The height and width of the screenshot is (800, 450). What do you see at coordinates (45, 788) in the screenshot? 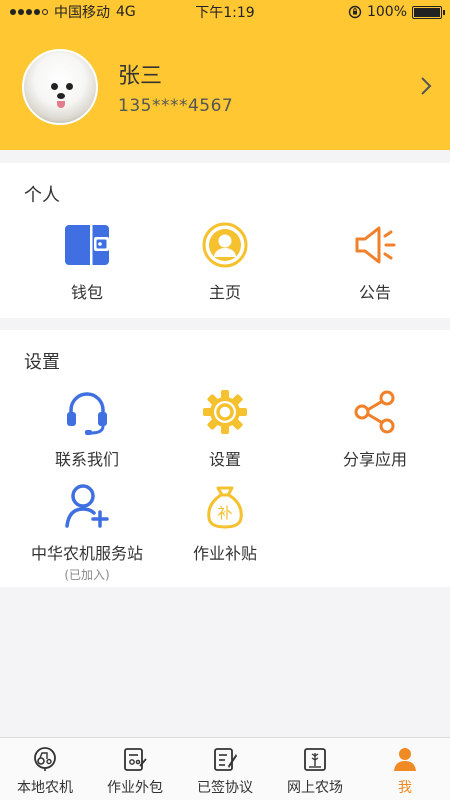
I see `tab-label-local-machinery: 本地农机` at bounding box center [45, 788].